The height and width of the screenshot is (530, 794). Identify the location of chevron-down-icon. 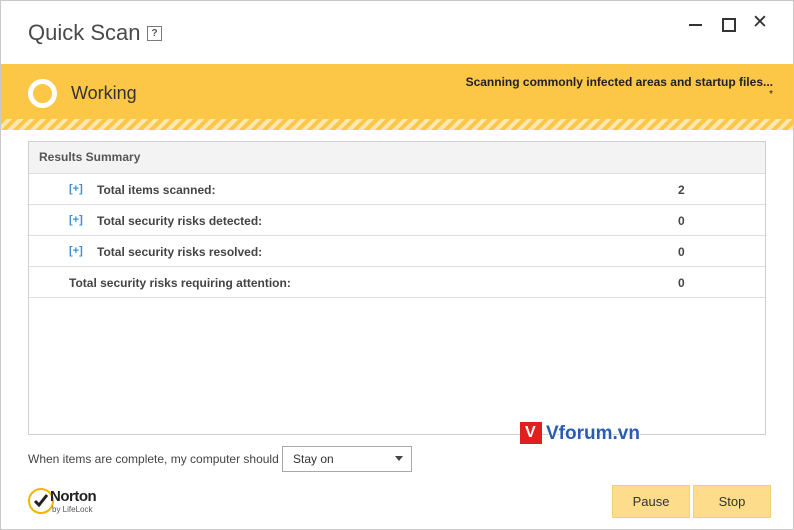
(399, 458).